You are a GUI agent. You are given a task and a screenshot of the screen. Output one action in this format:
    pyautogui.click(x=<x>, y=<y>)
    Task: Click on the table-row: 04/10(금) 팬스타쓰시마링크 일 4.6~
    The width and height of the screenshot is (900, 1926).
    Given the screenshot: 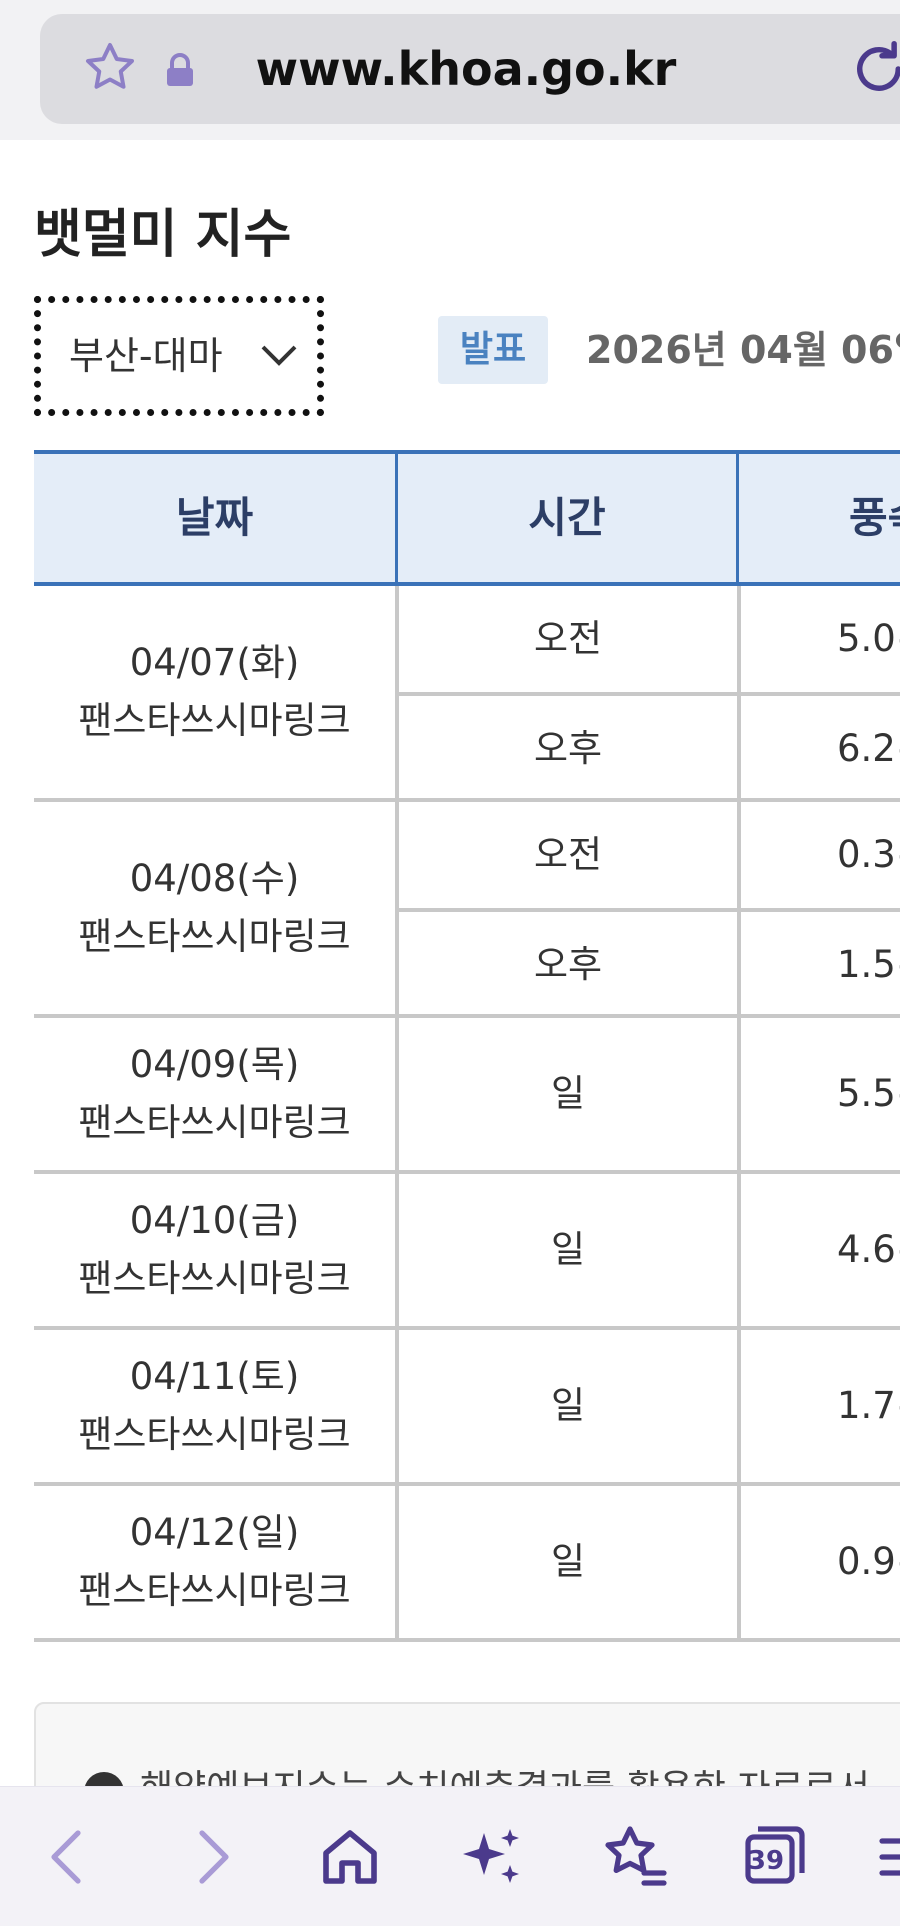 What is the action you would take?
    pyautogui.click(x=467, y=1252)
    